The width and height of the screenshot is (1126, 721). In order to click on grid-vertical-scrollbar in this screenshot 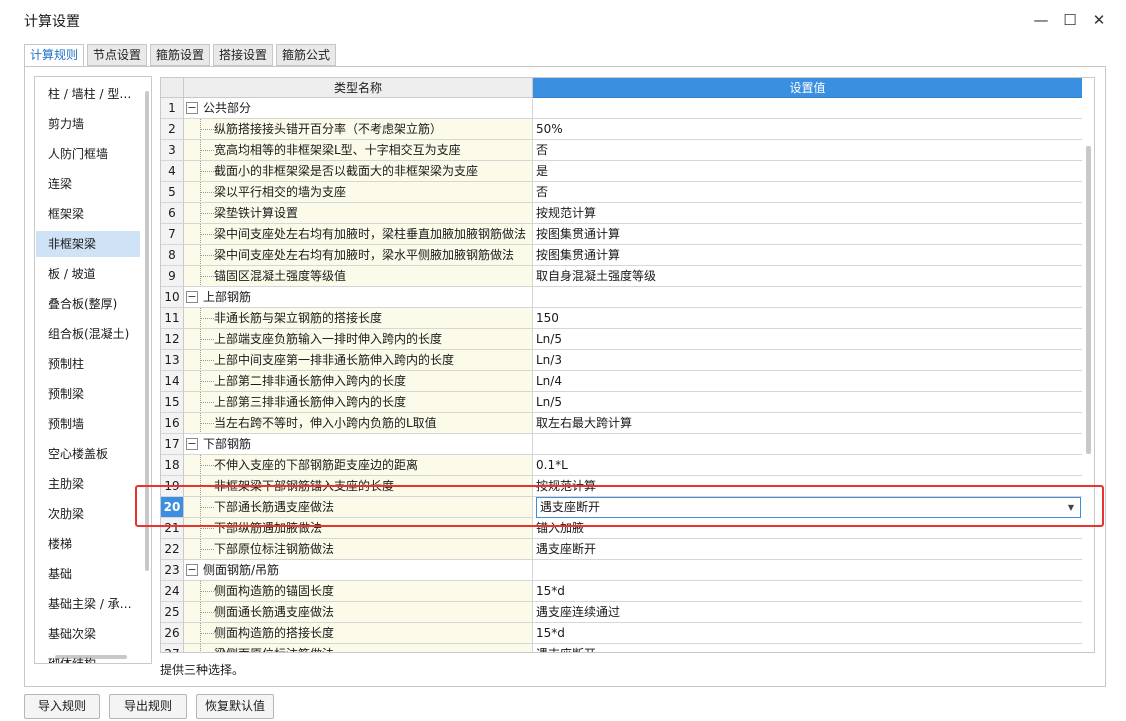, I will do `click(1088, 300)`.